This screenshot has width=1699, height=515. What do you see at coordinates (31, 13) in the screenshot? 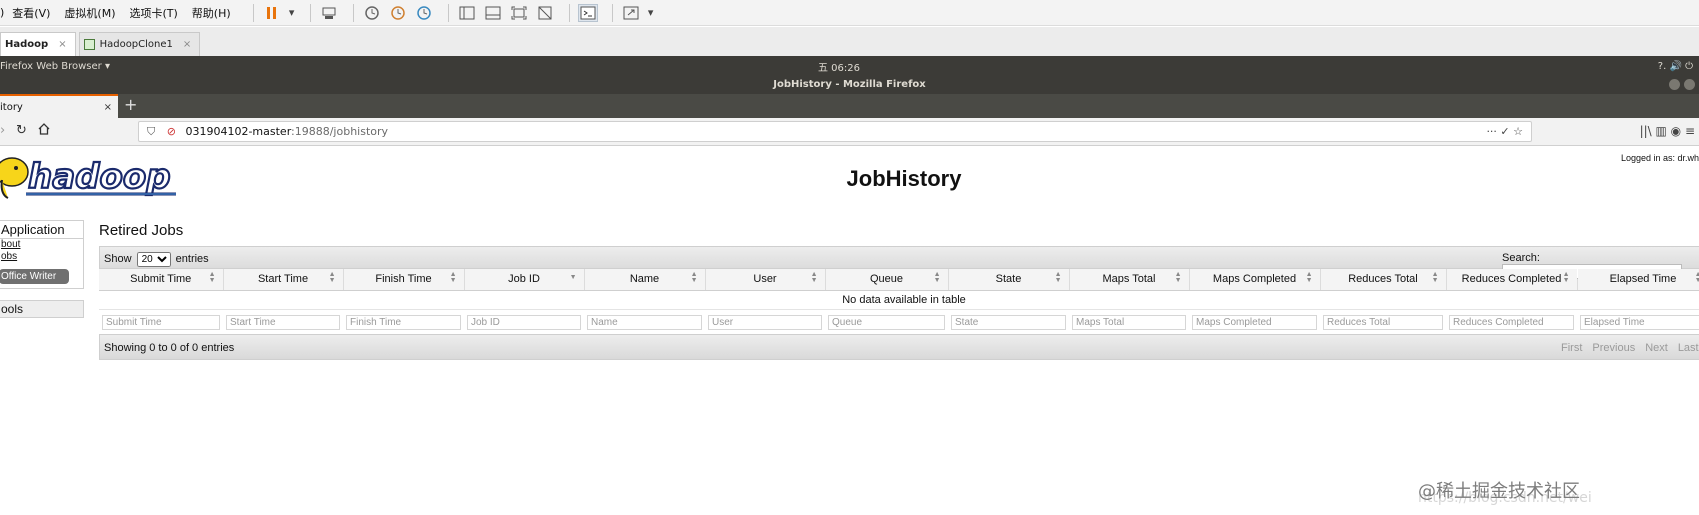
I see `menu-view: 查看(V)` at bounding box center [31, 13].